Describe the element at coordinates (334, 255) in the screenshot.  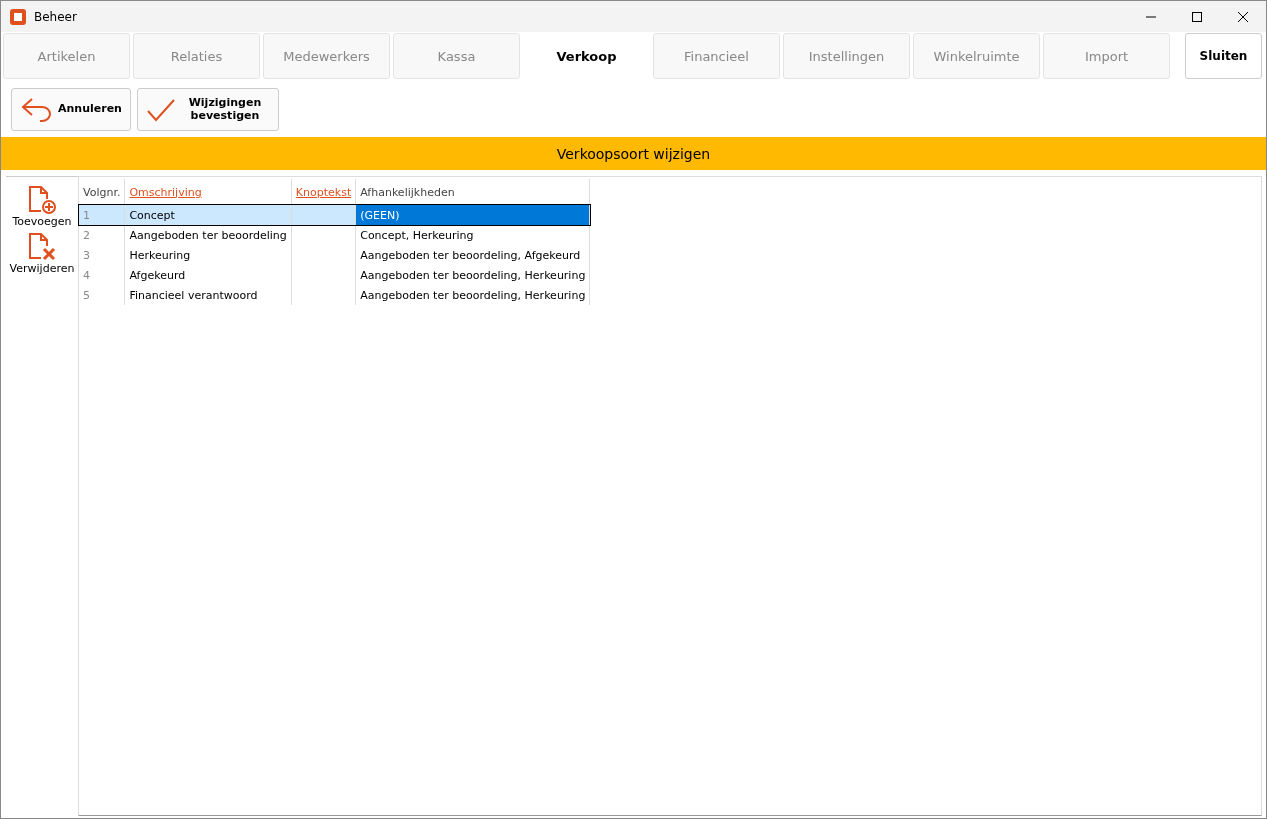
I see `table-row: 3 Herkeuring Aangeboden ter beoordeling, Afgekeurd` at that location.